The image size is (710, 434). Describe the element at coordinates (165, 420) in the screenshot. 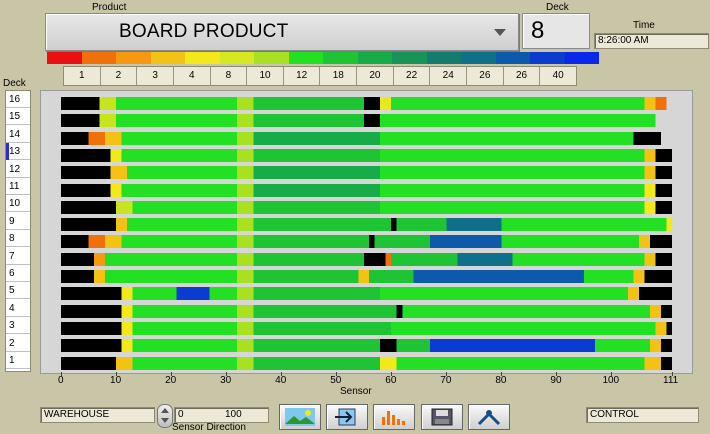

I see `arrow-down-icon` at that location.